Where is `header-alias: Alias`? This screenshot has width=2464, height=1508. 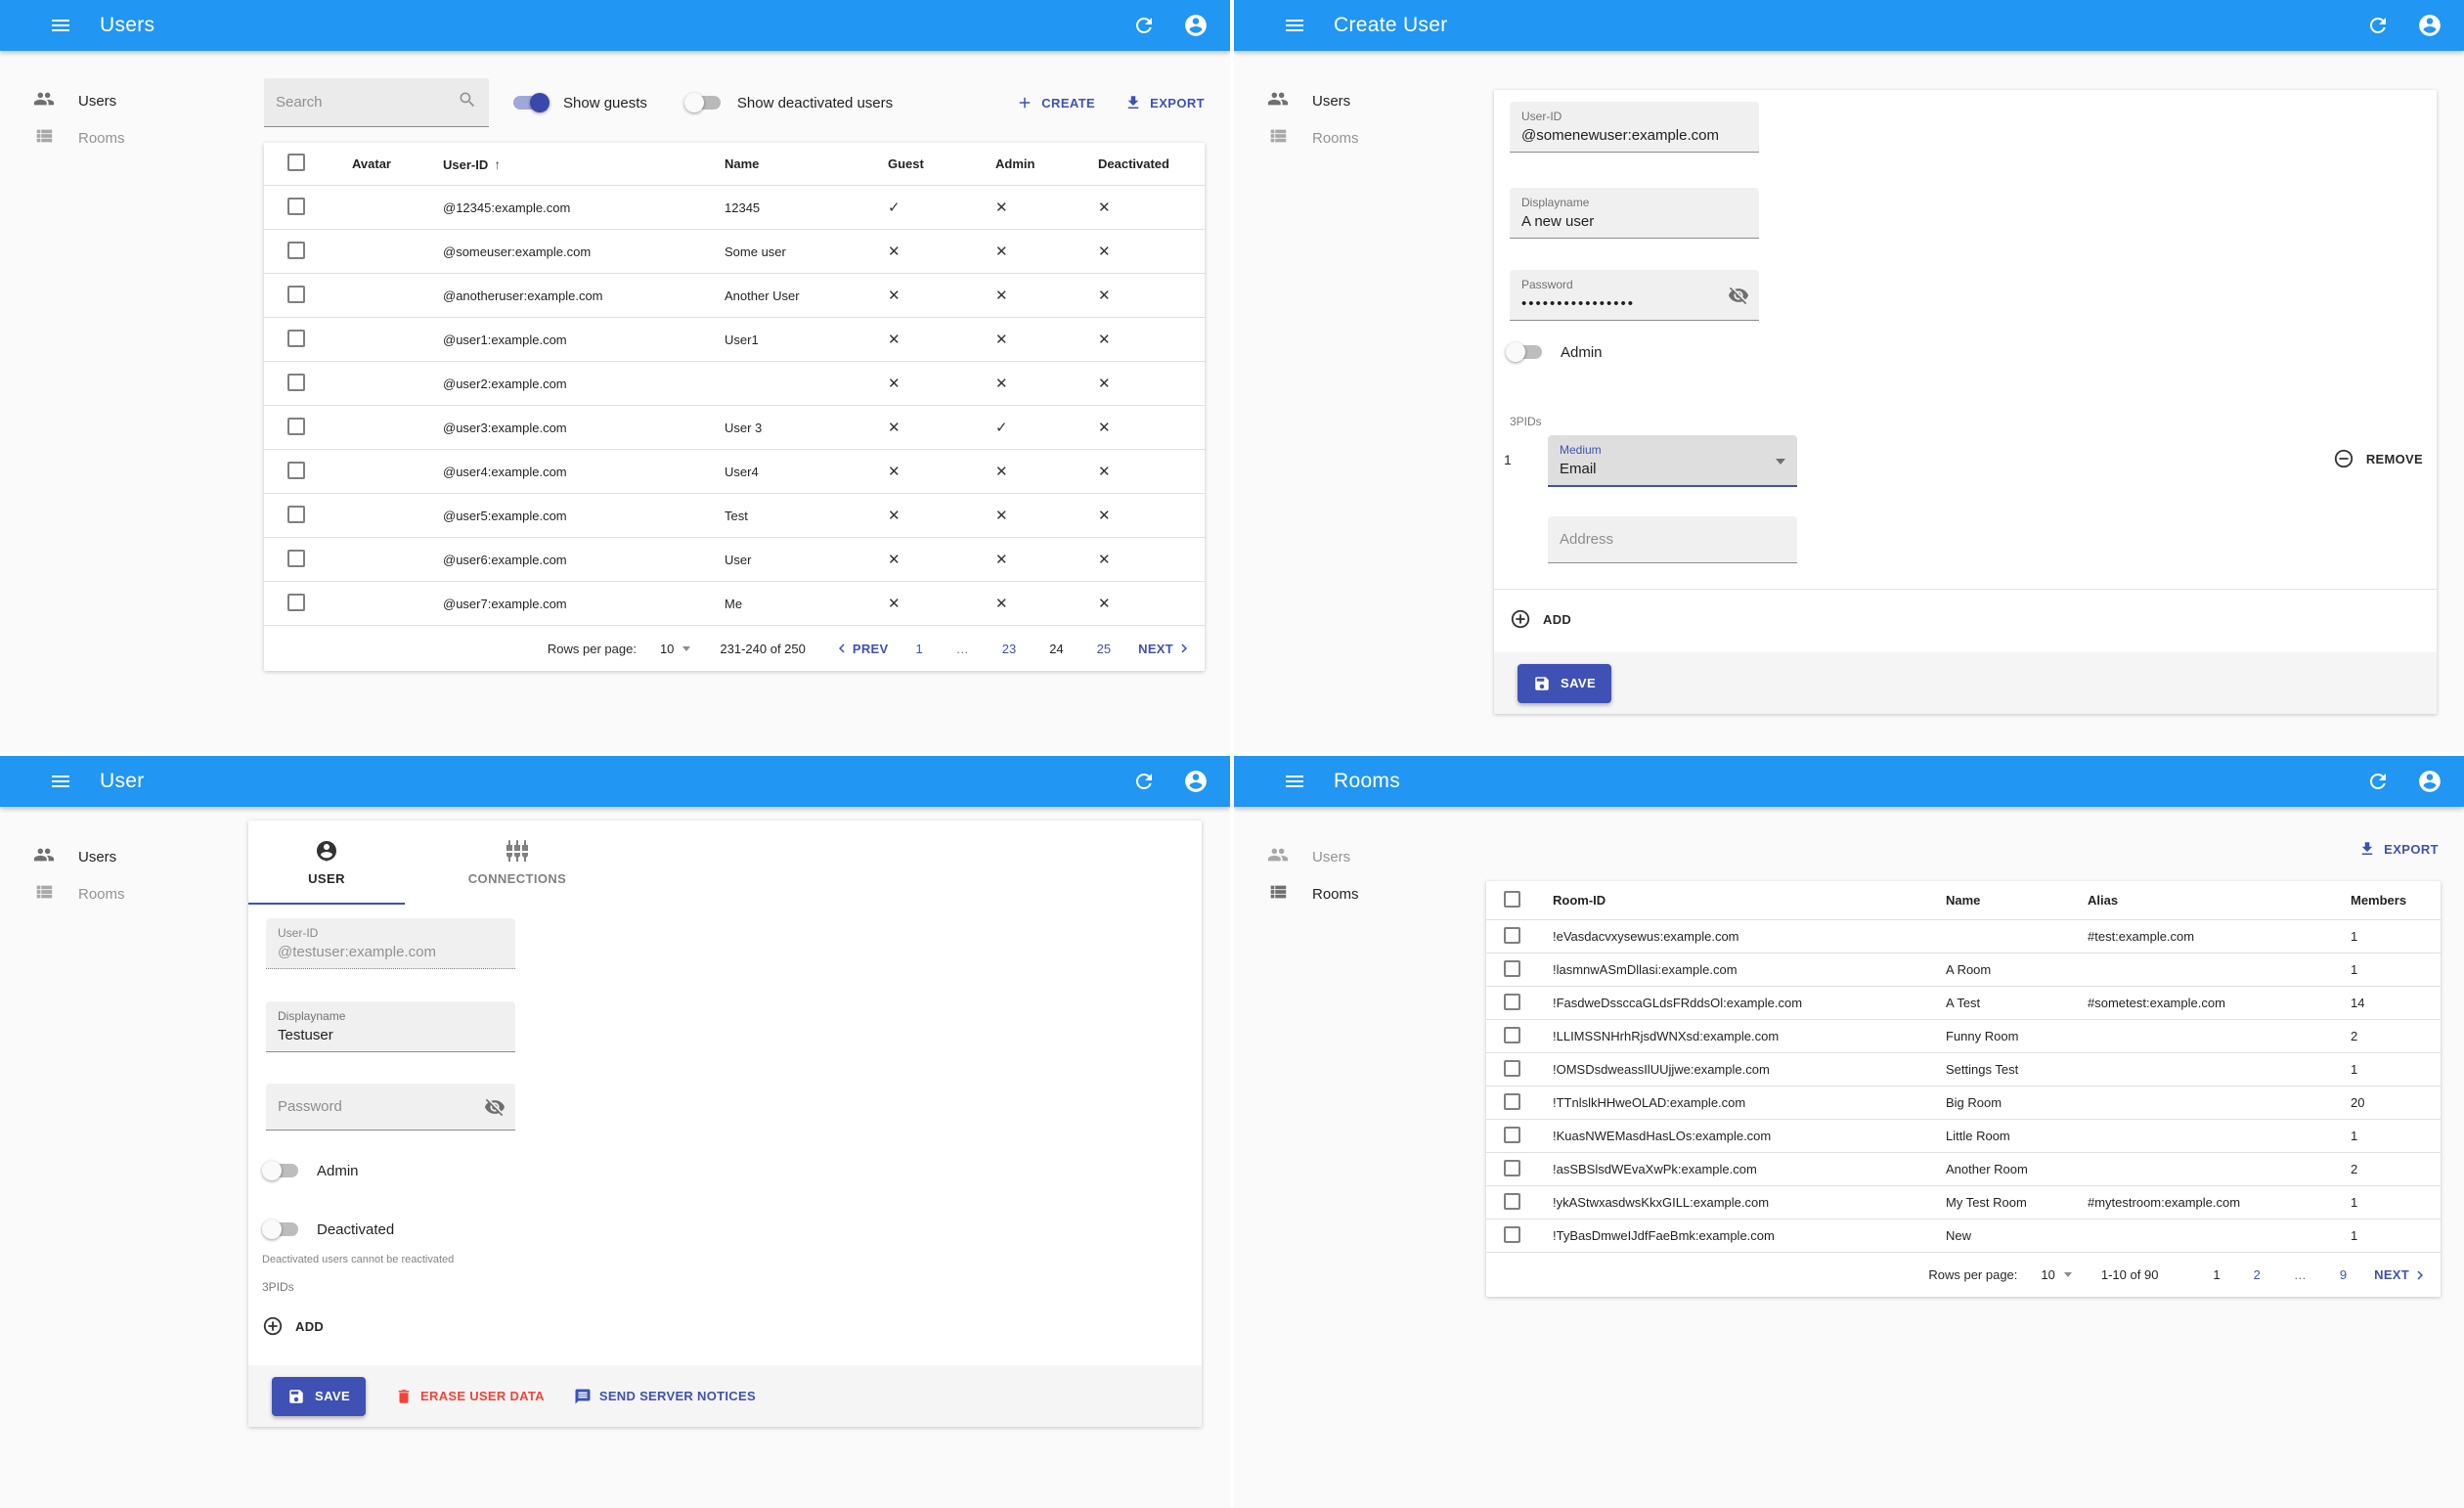 header-alias: Alias is located at coordinates (2217, 900).